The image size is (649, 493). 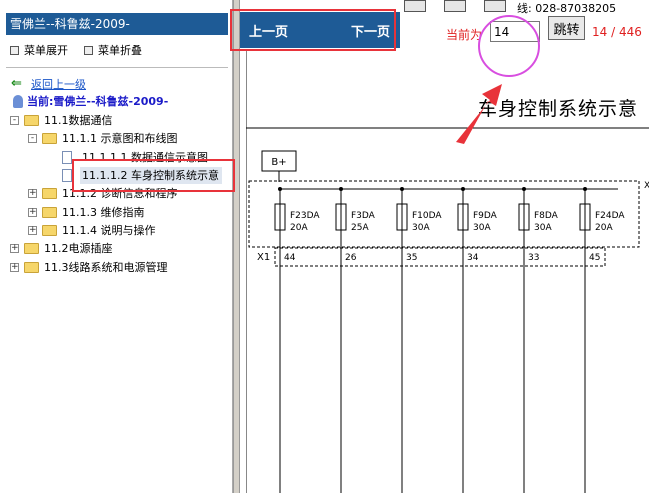 What do you see at coordinates (14, 50) in the screenshot?
I see `expand-icon` at bounding box center [14, 50].